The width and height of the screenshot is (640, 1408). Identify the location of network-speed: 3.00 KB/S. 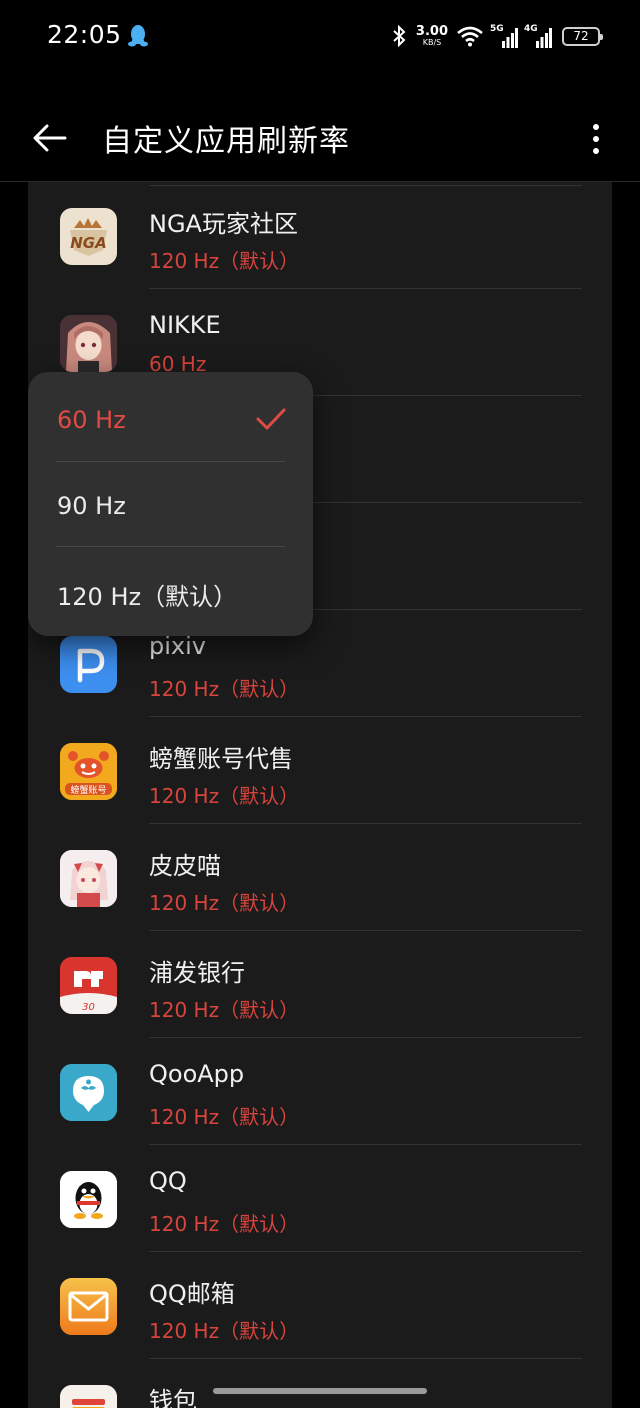
(432, 36).